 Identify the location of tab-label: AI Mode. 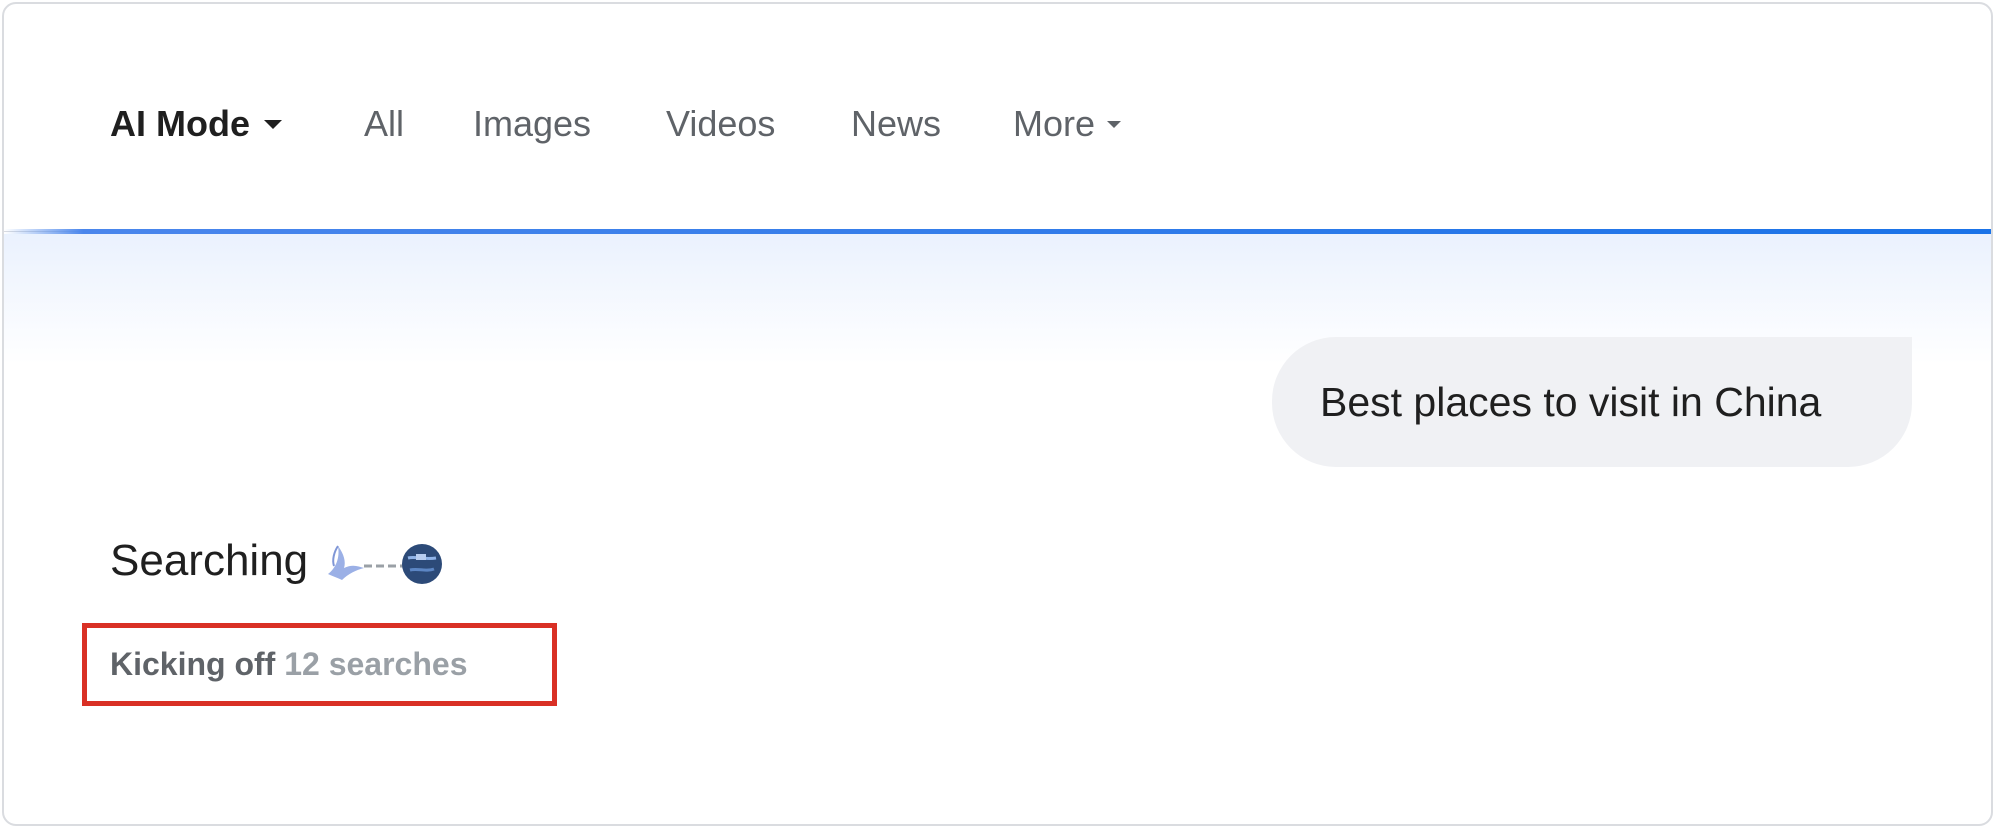
(180, 123).